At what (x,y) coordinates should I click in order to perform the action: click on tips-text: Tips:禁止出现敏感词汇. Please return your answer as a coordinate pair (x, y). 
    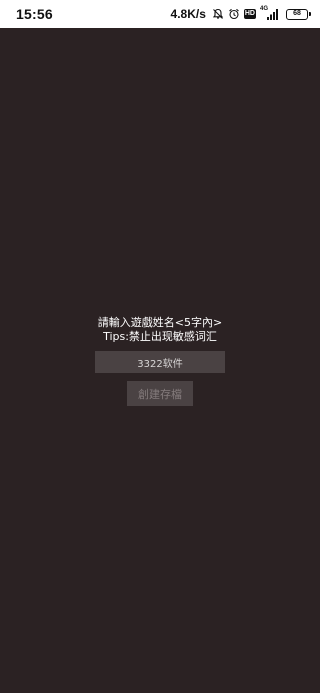
    Looking at the image, I should click on (160, 336).